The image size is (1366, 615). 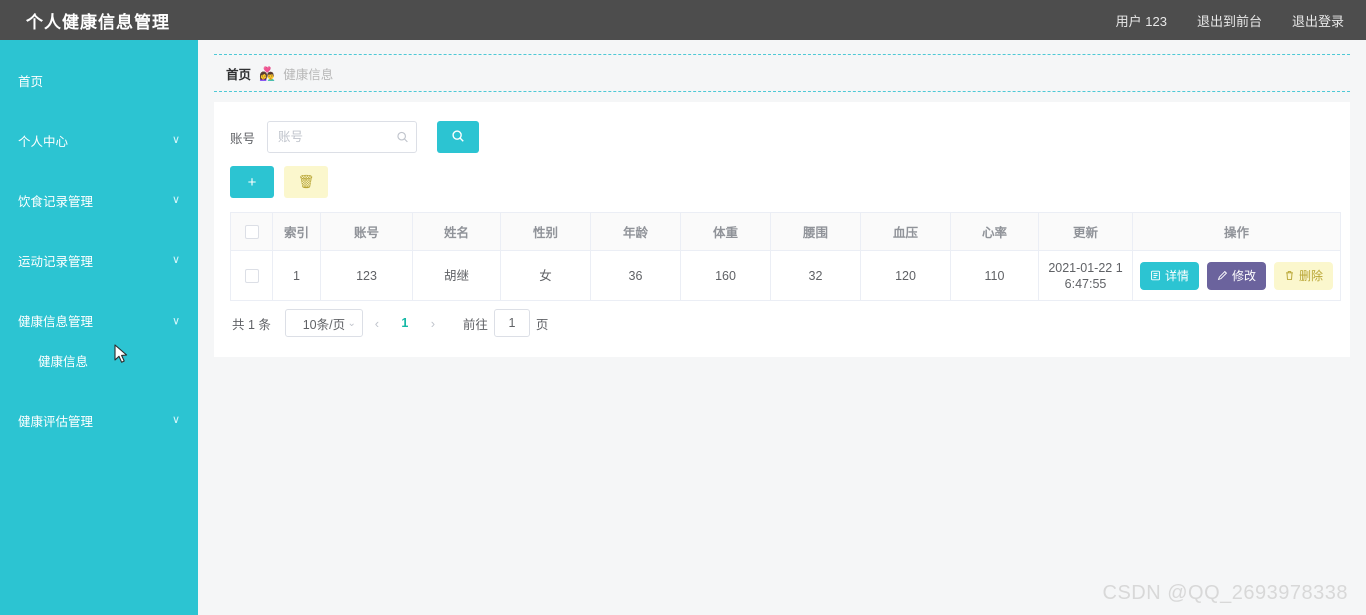 I want to click on edit-button-label: 修改, so click(x=1243, y=276).